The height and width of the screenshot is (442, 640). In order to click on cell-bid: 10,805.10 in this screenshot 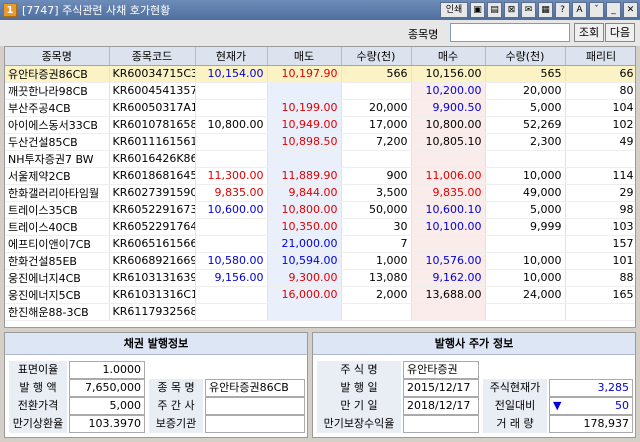, I will do `click(448, 142)`.